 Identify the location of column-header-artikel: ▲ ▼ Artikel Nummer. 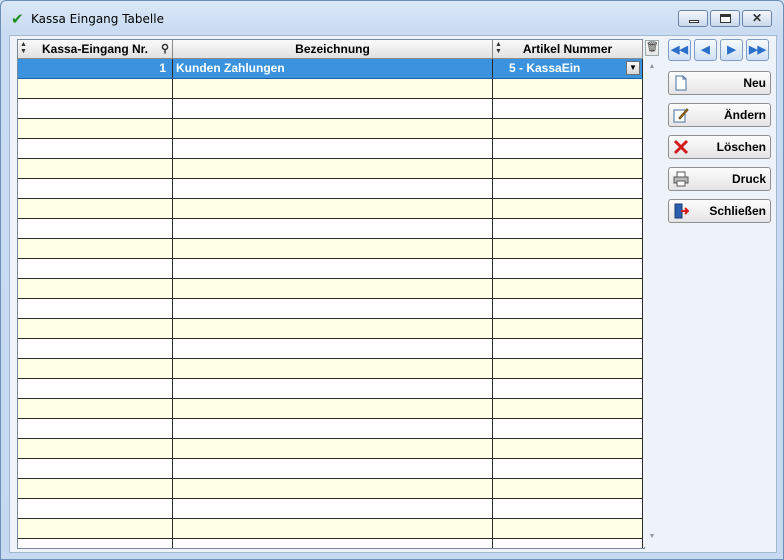
(568, 49).